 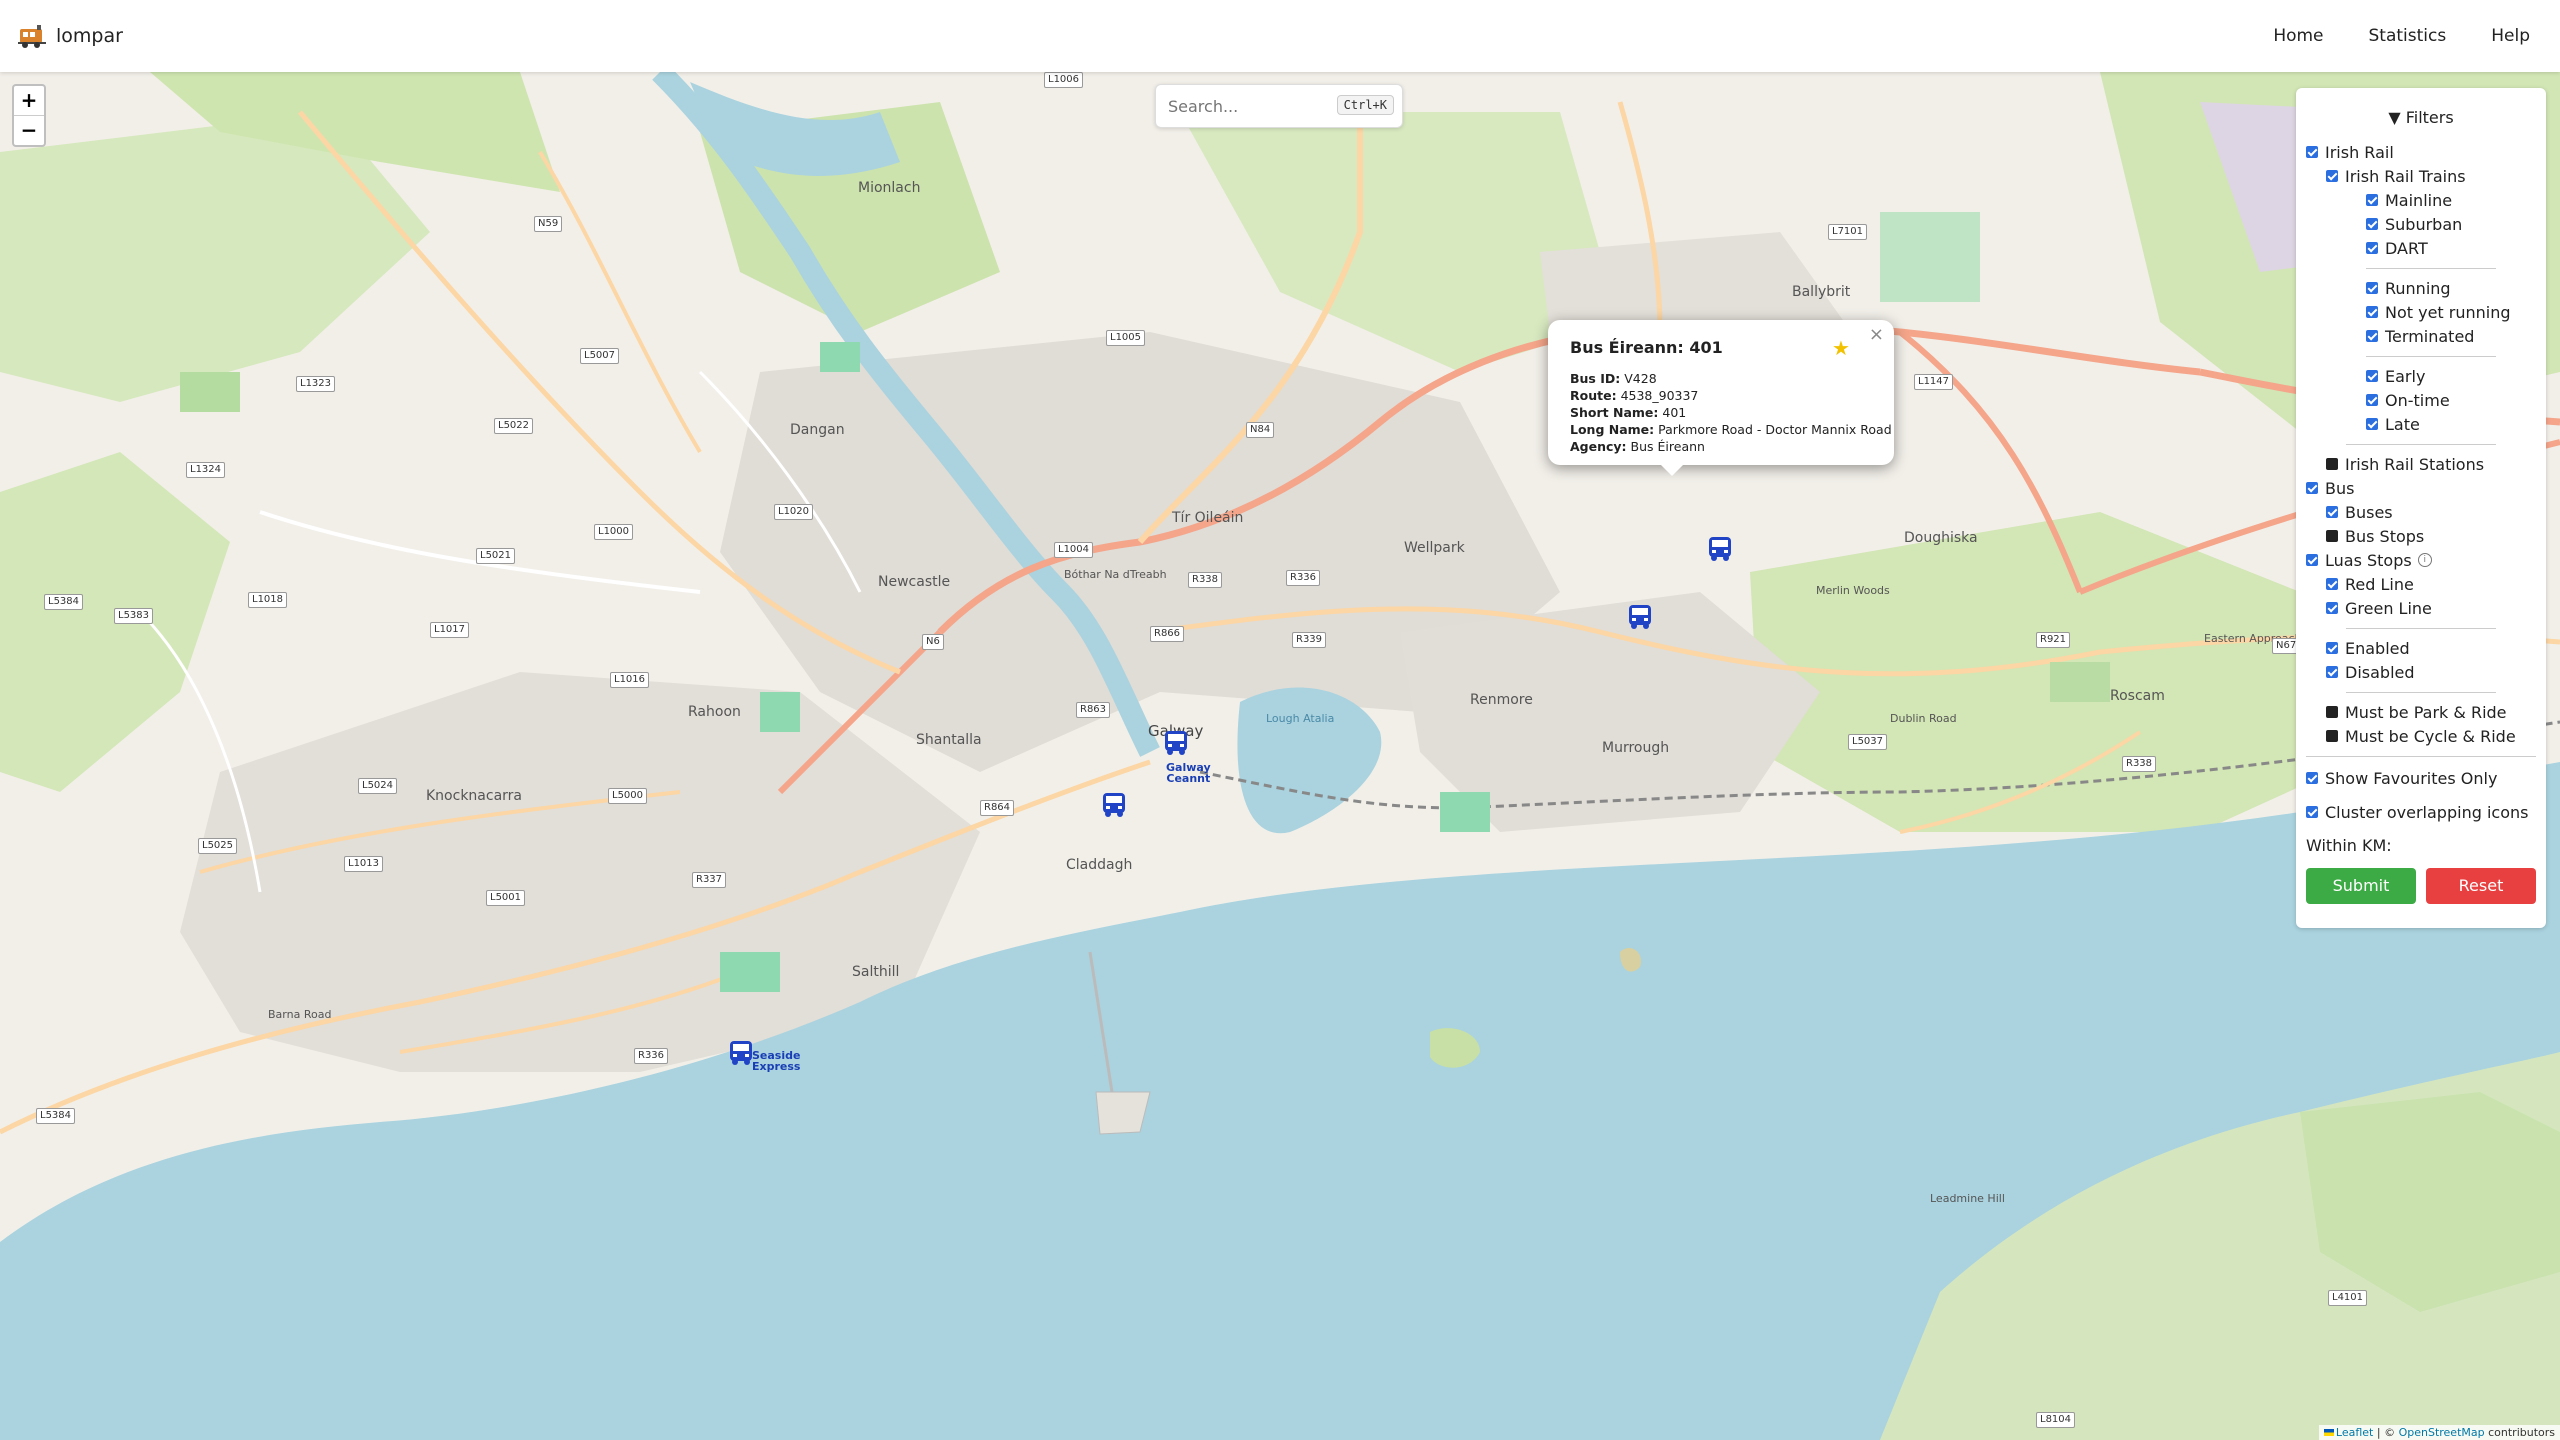 I want to click on filter-label: Not yet running, so click(x=2448, y=312).